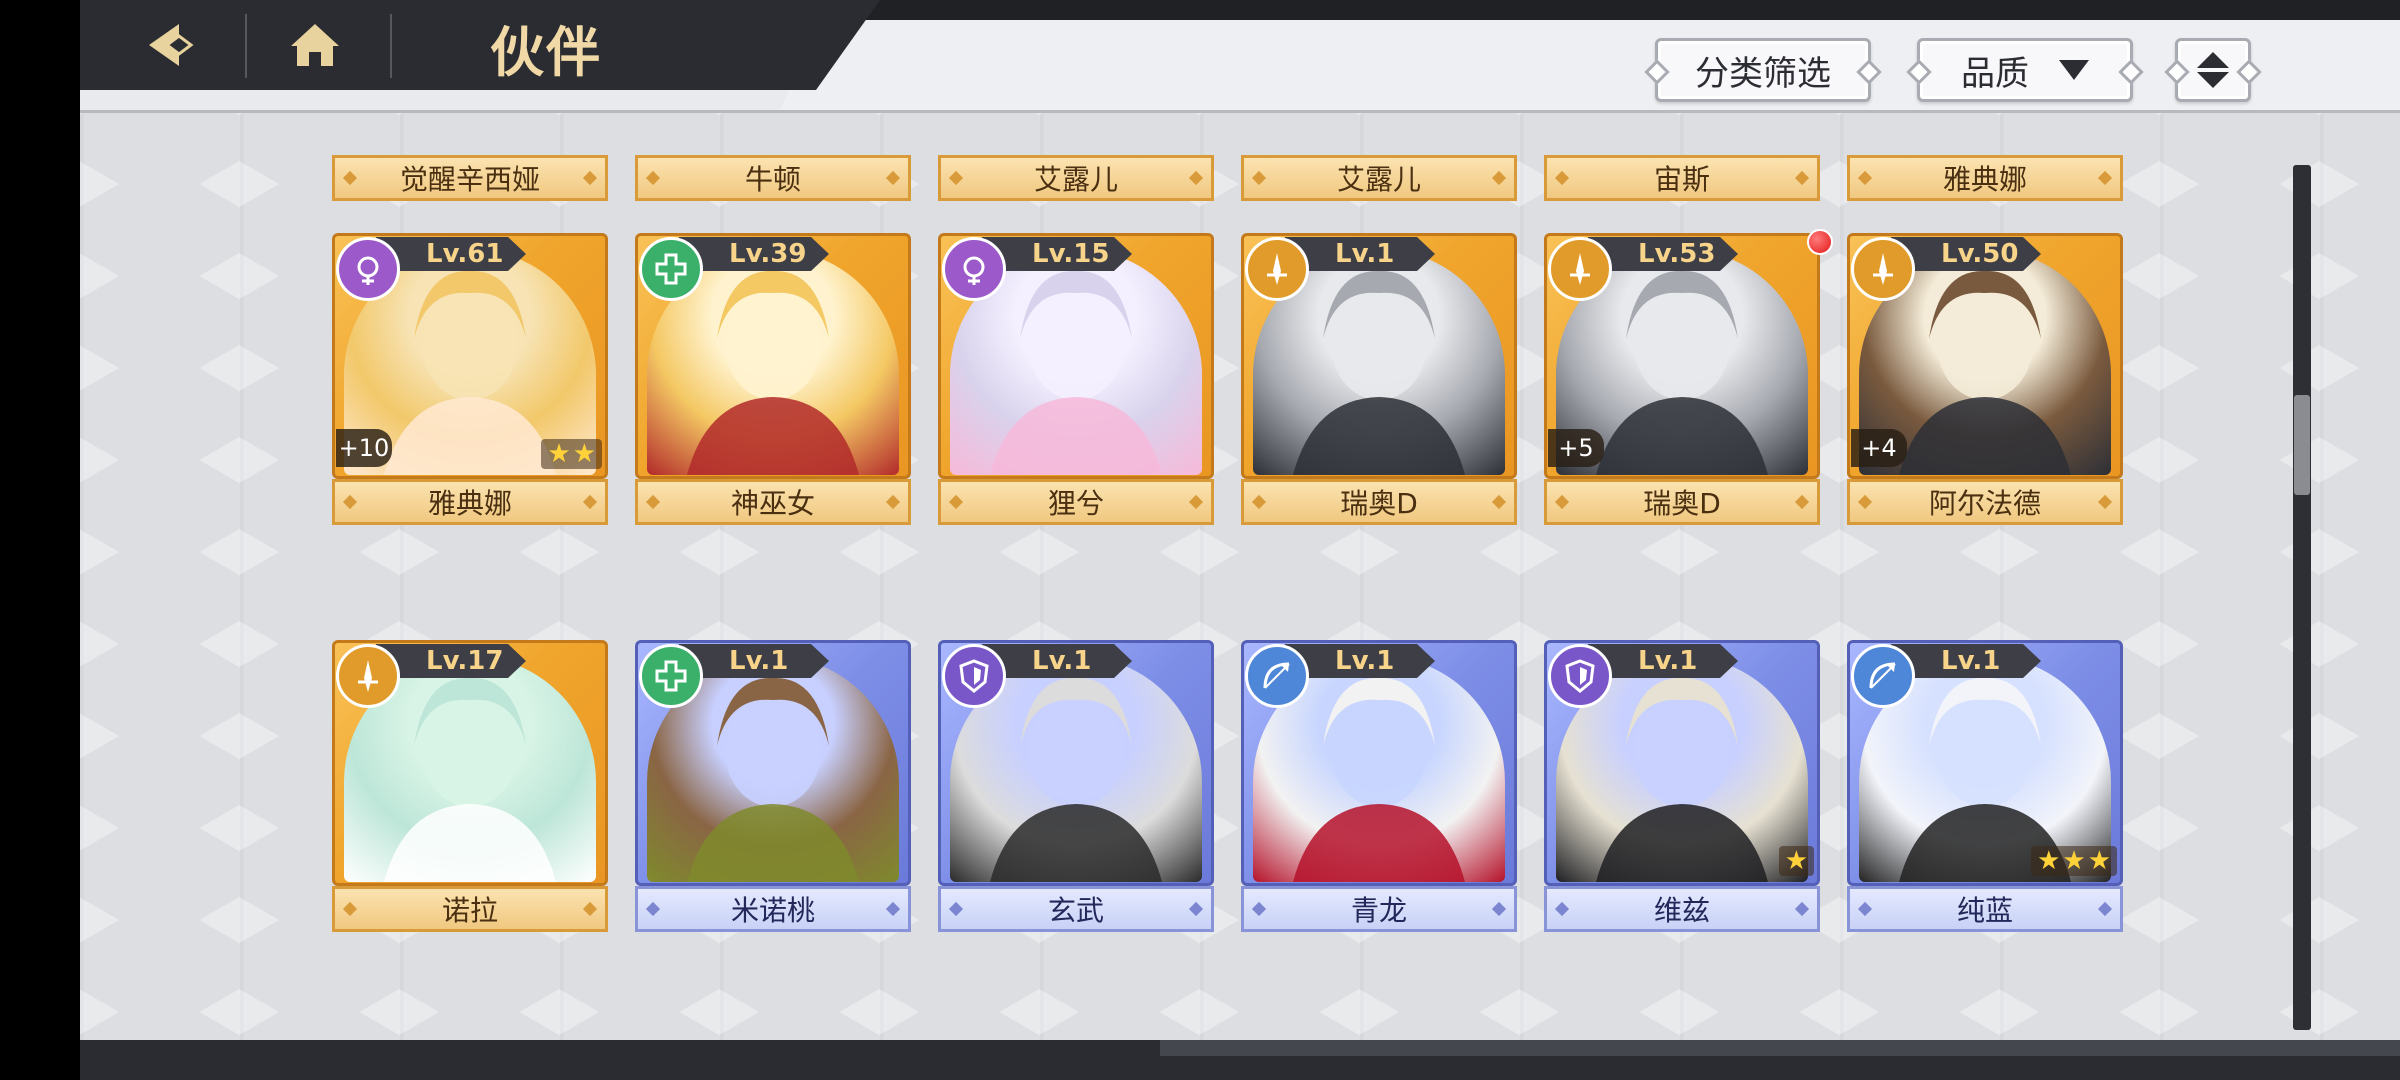 This screenshot has height=1080, width=2400. What do you see at coordinates (2302, 445) in the screenshot?
I see `scrollbar-thumb` at bounding box center [2302, 445].